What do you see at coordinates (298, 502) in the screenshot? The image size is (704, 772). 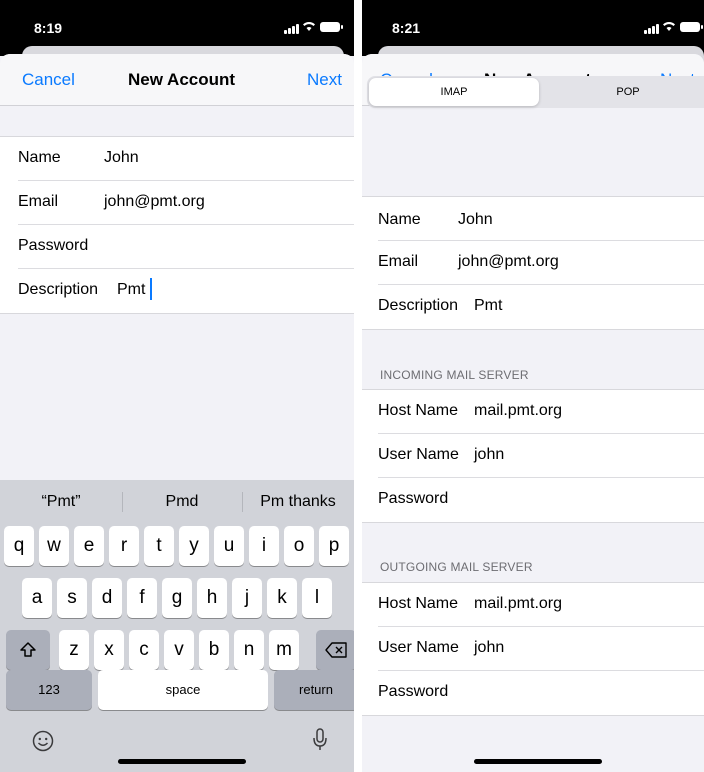 I see `prediction-suggestion: Pm thanks` at bounding box center [298, 502].